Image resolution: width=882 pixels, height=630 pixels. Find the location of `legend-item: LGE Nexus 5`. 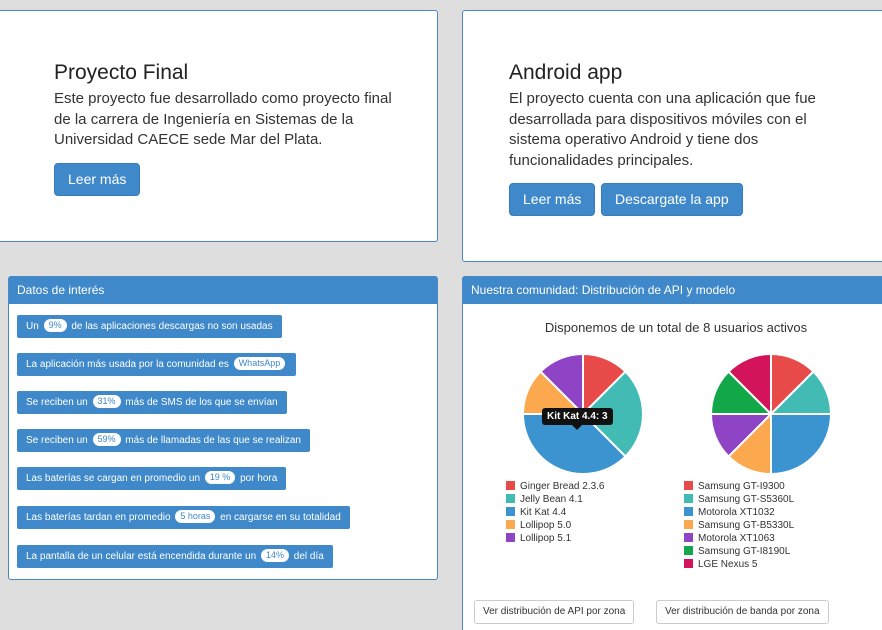

legend-item: LGE Nexus 5 is located at coordinates (739, 564).